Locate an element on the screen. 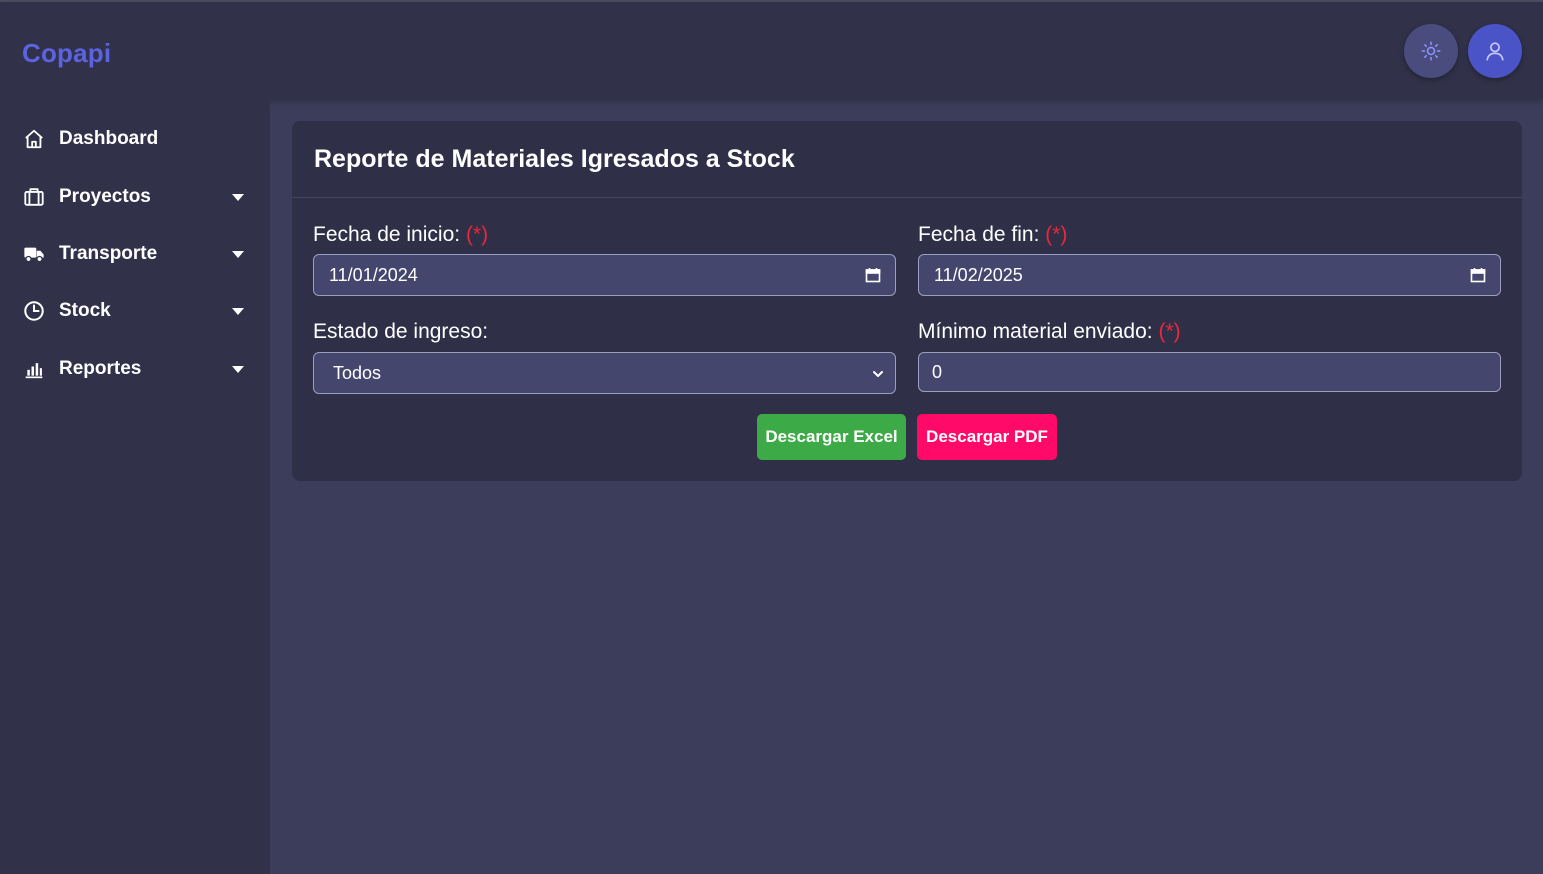 Image resolution: width=1543 pixels, height=874 pixels. start-date-input: 11/01/2024 is located at coordinates (604, 275).